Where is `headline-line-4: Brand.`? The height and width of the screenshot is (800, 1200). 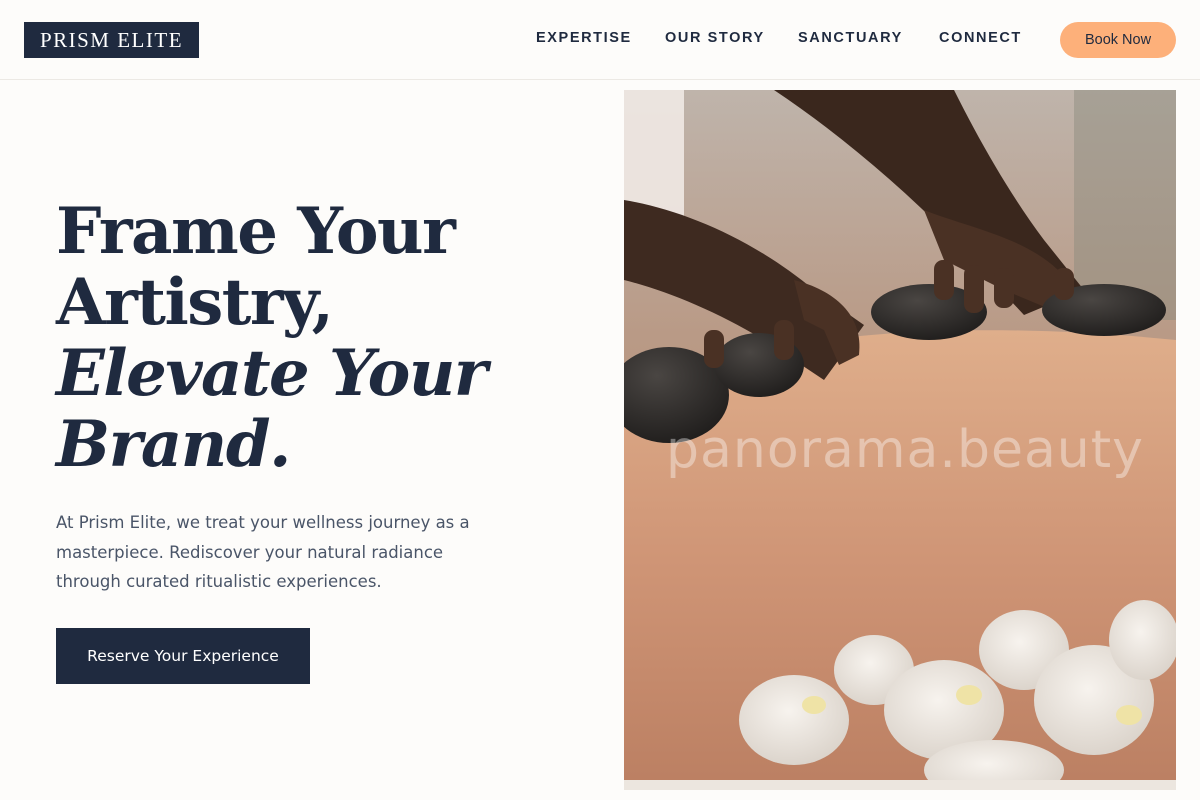 headline-line-4: Brand. is located at coordinates (173, 444).